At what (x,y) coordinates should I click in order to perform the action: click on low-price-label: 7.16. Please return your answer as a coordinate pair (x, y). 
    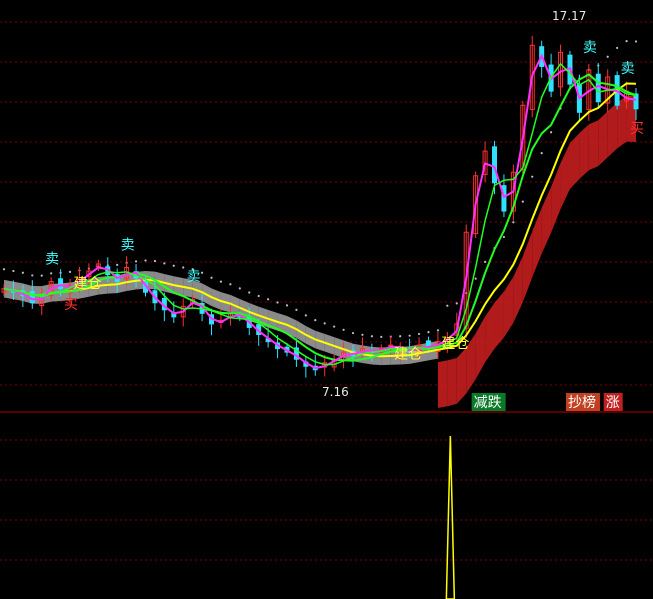
    Looking at the image, I should click on (335, 392).